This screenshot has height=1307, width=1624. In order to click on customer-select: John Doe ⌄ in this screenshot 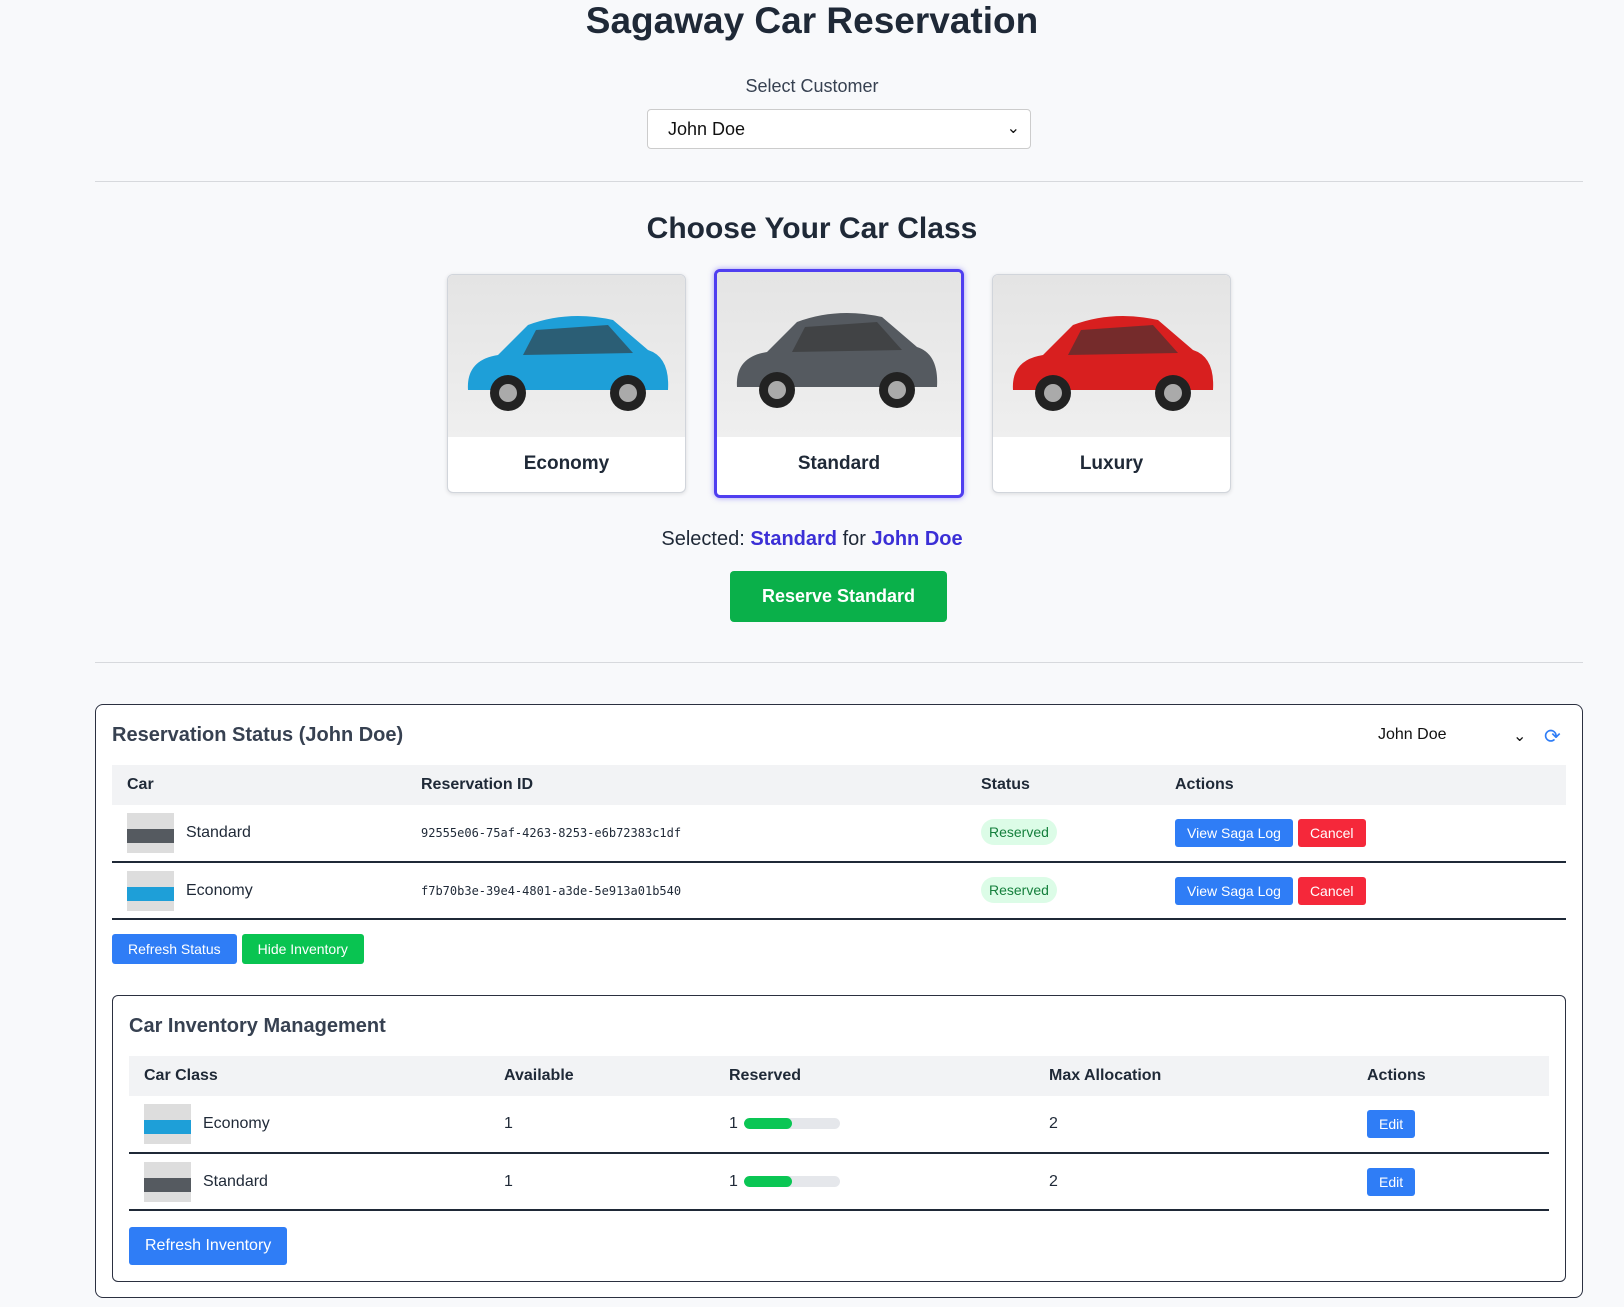, I will do `click(839, 129)`.